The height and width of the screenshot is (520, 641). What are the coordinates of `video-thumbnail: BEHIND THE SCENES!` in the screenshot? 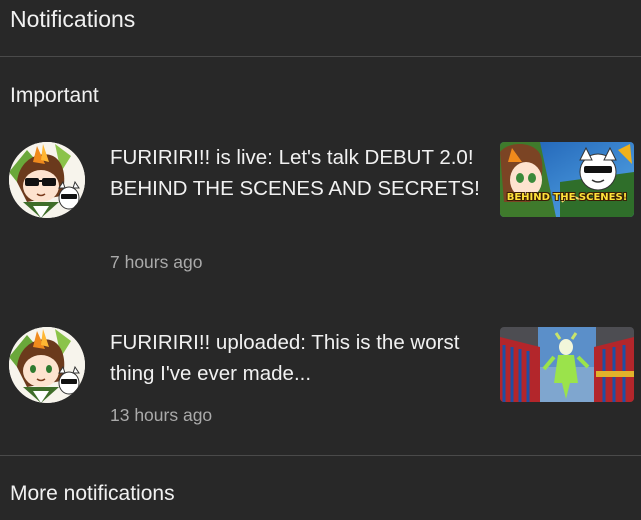 It's located at (567, 179).